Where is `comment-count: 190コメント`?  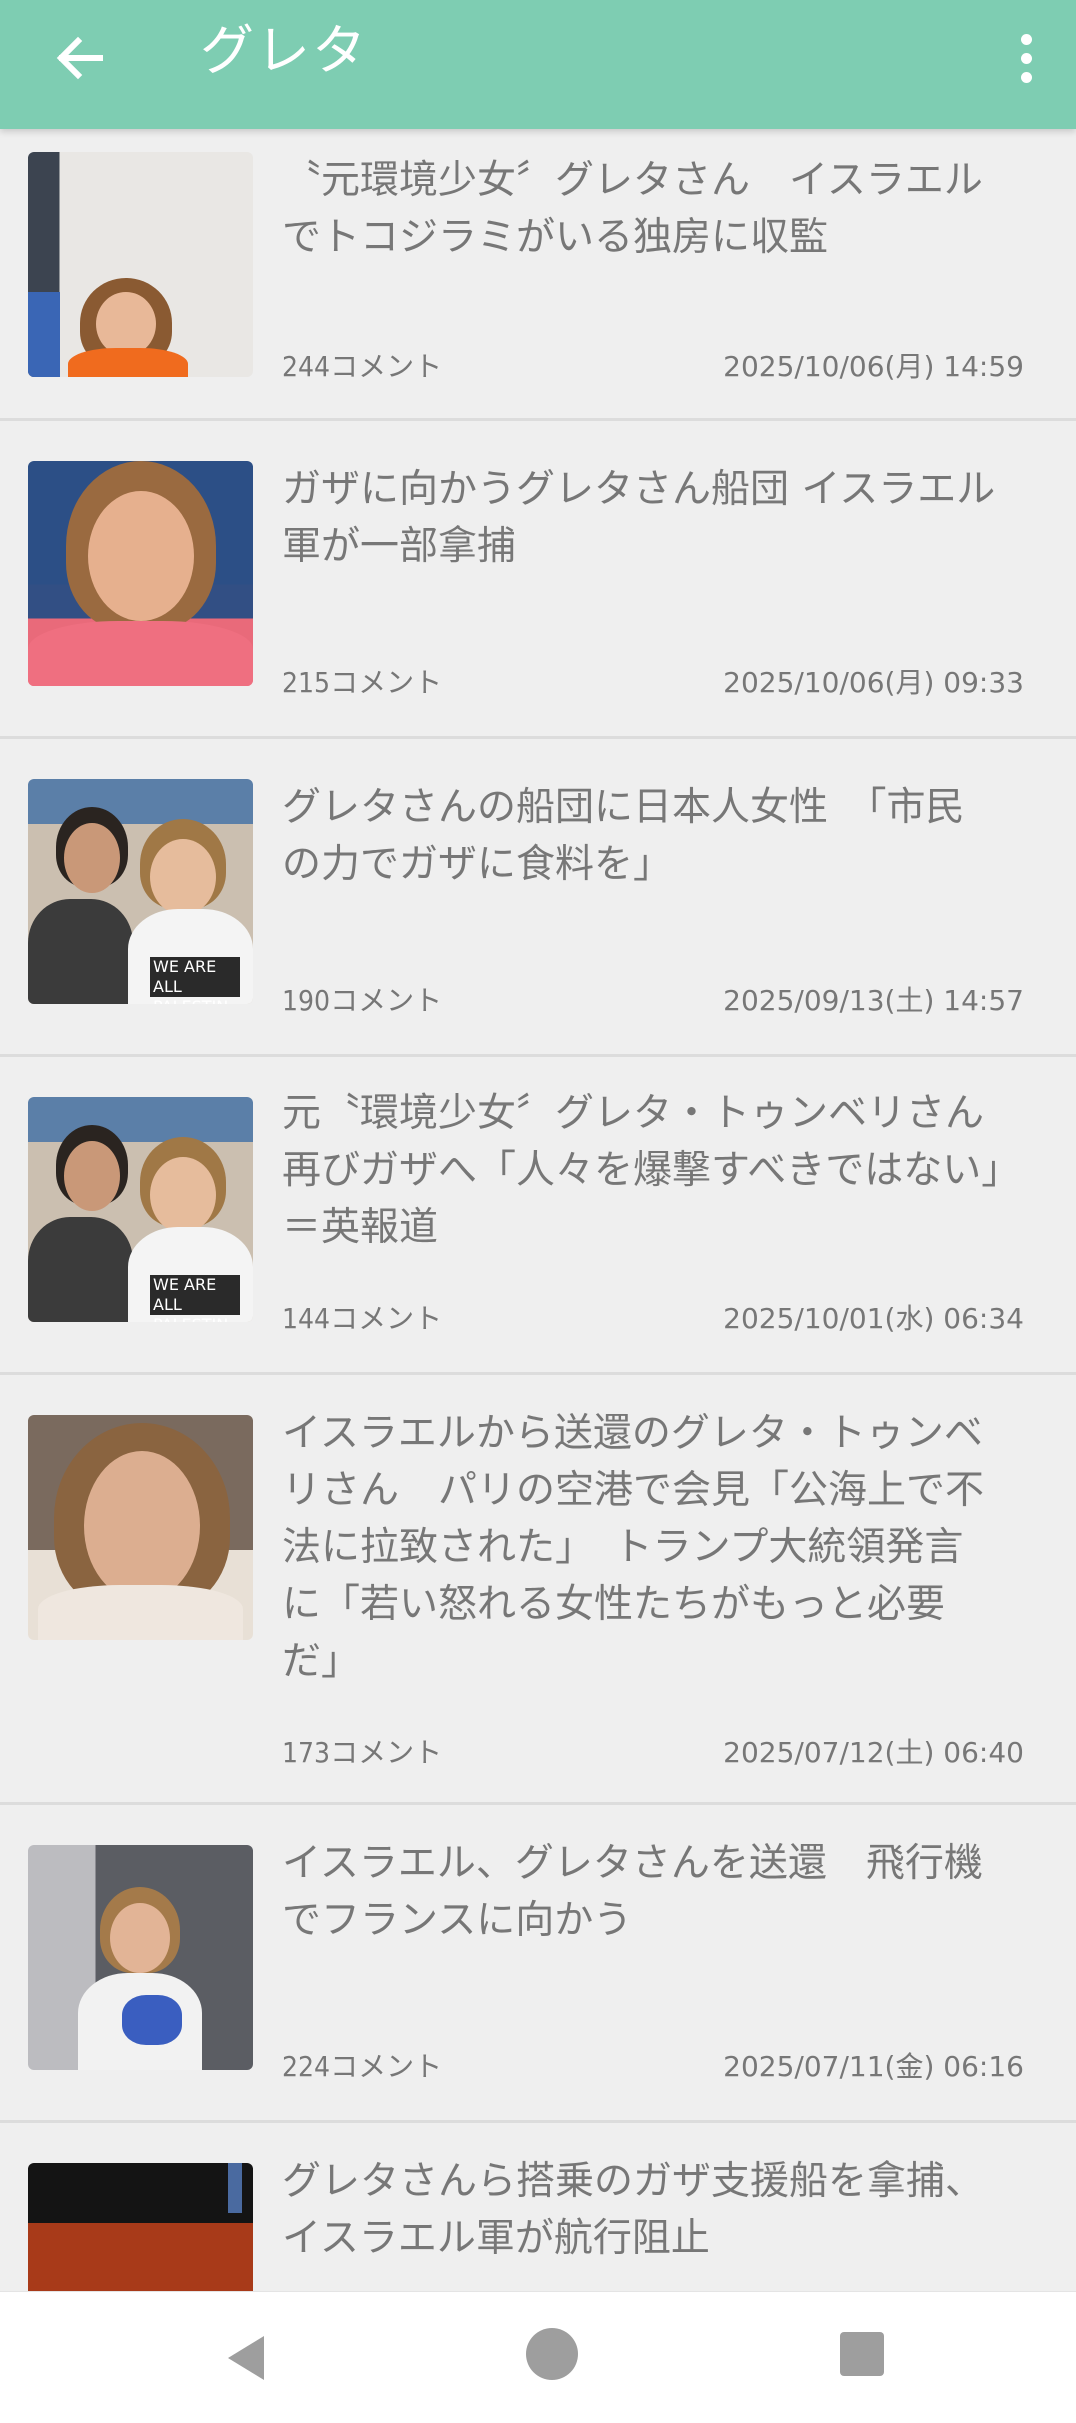 comment-count: 190コメント is located at coordinates (362, 1000).